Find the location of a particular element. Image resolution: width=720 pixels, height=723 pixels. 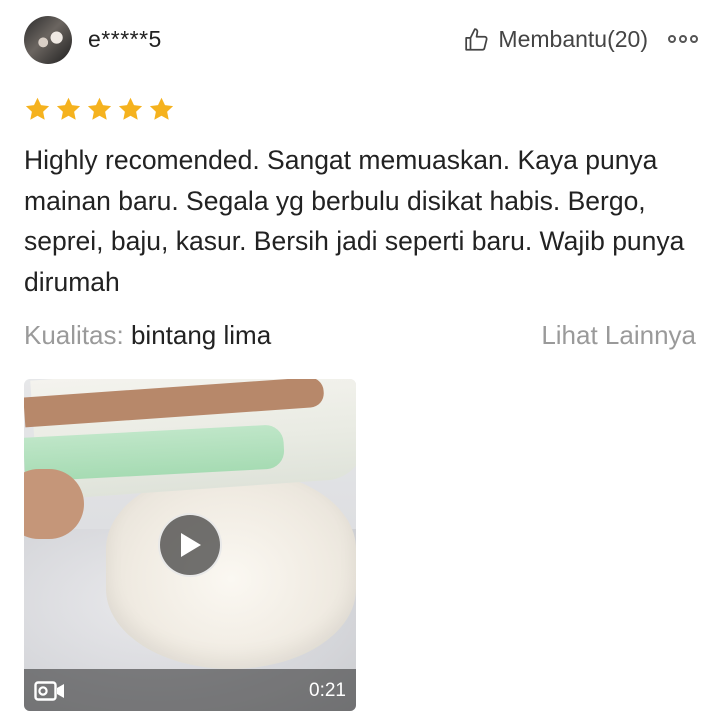

video-duration: 0:21 is located at coordinates (327, 690).